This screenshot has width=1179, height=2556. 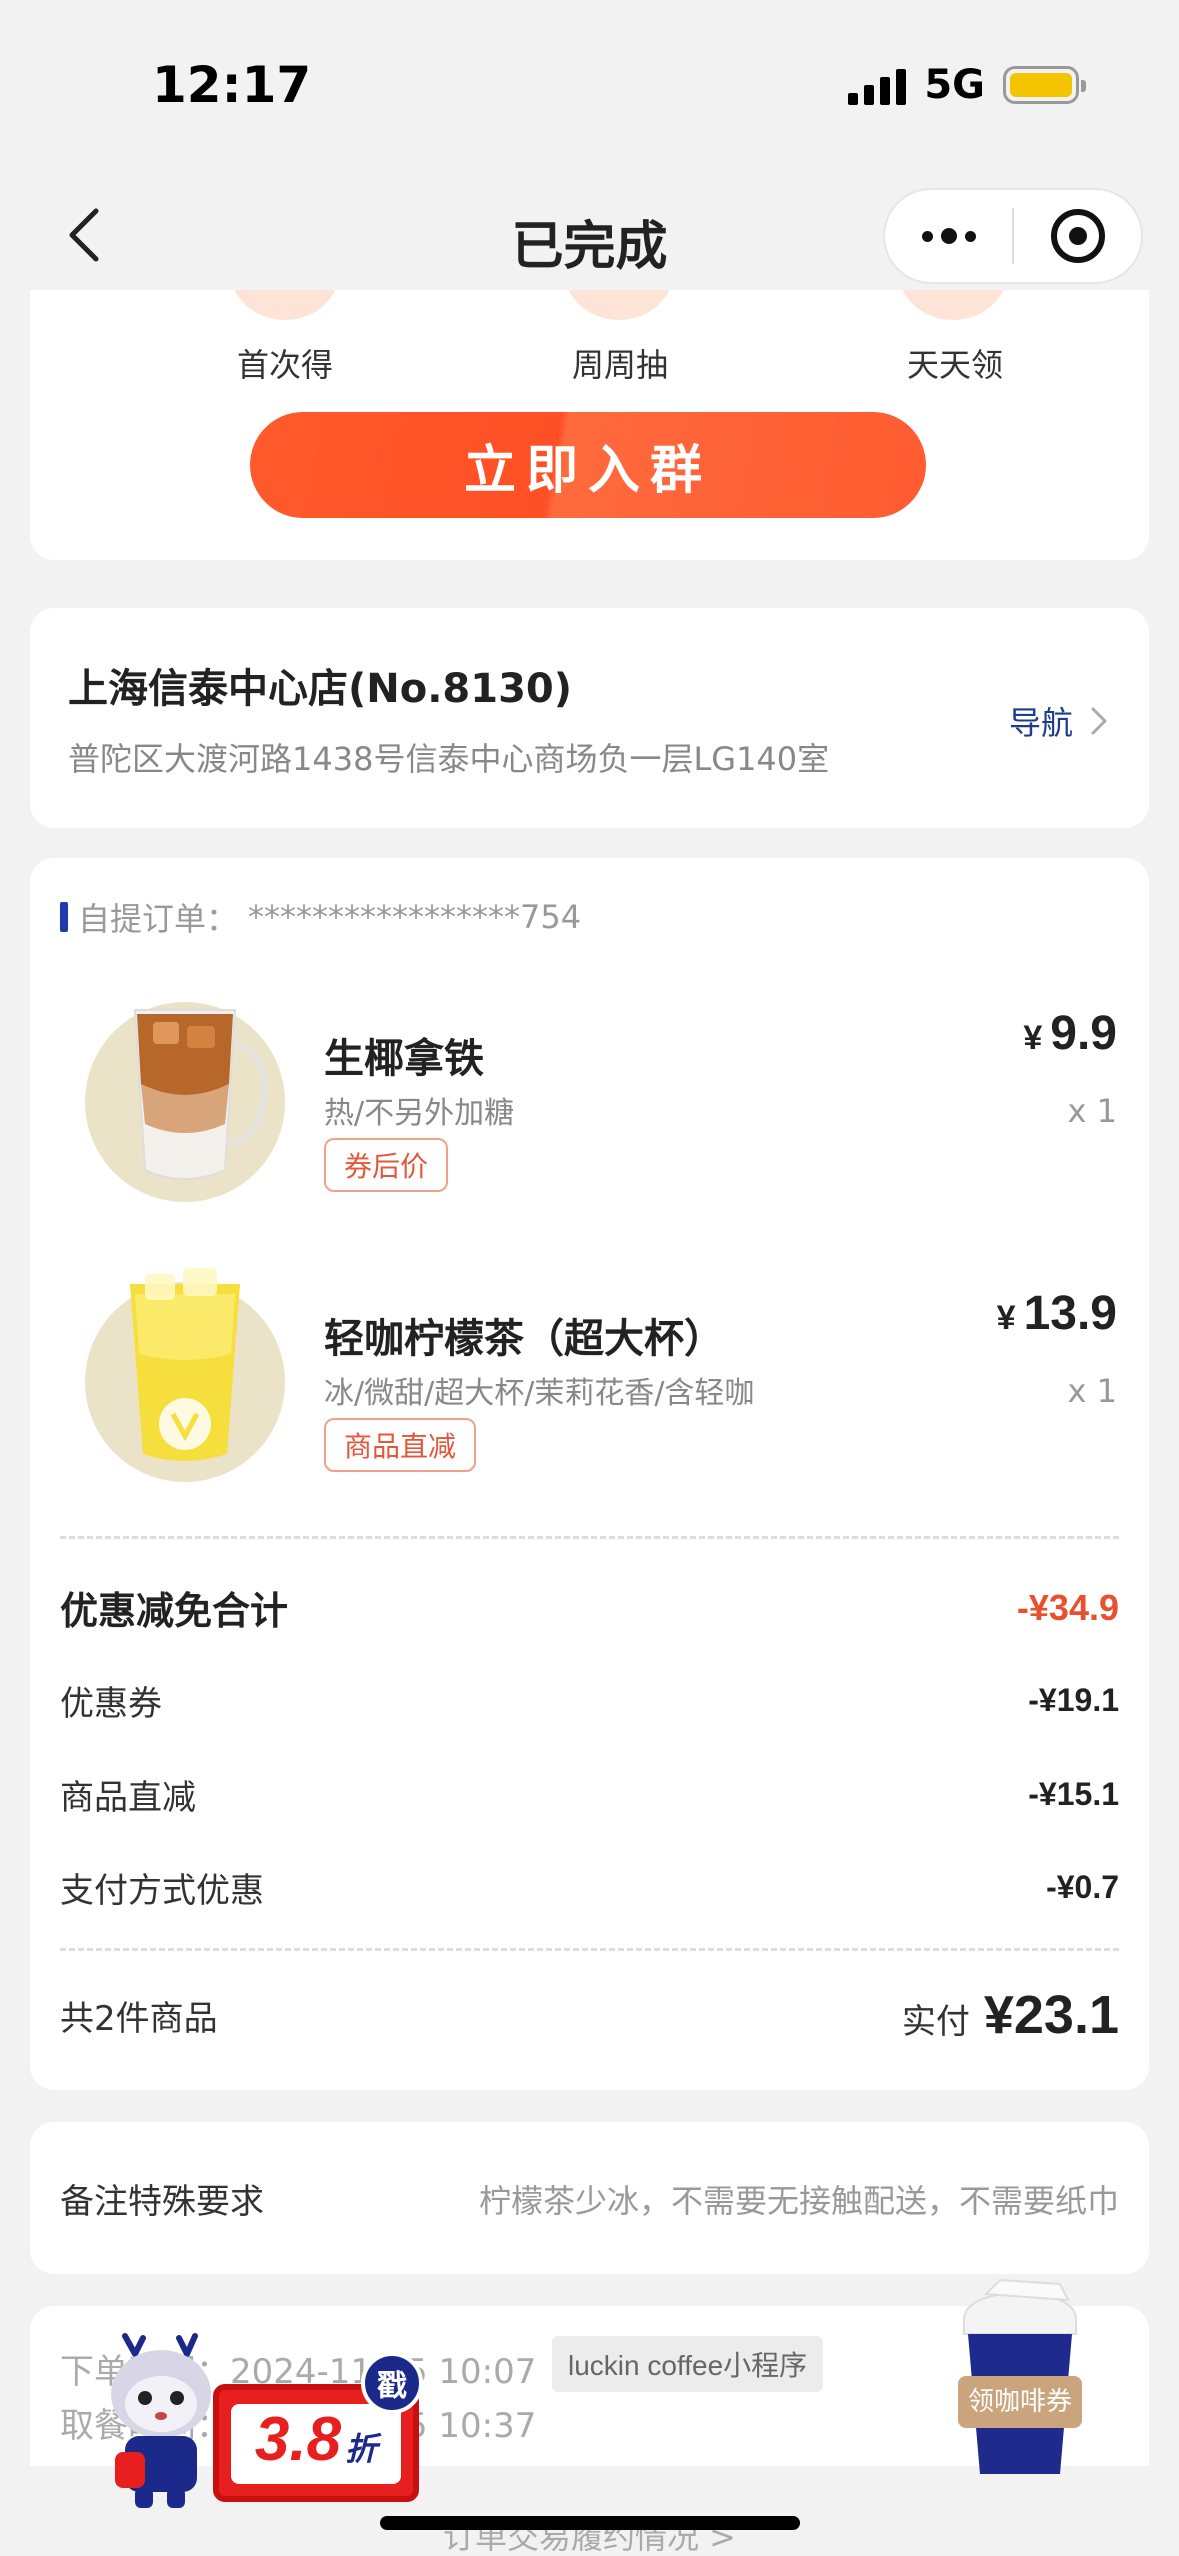 I want to click on target-icon, so click(x=1077, y=236).